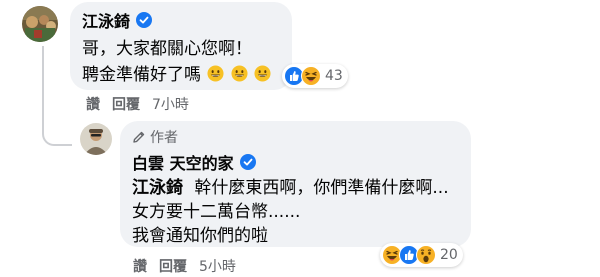 This screenshot has width=600, height=277. I want to click on comment-actions: 讚 回覆 5小時, so click(184, 266).